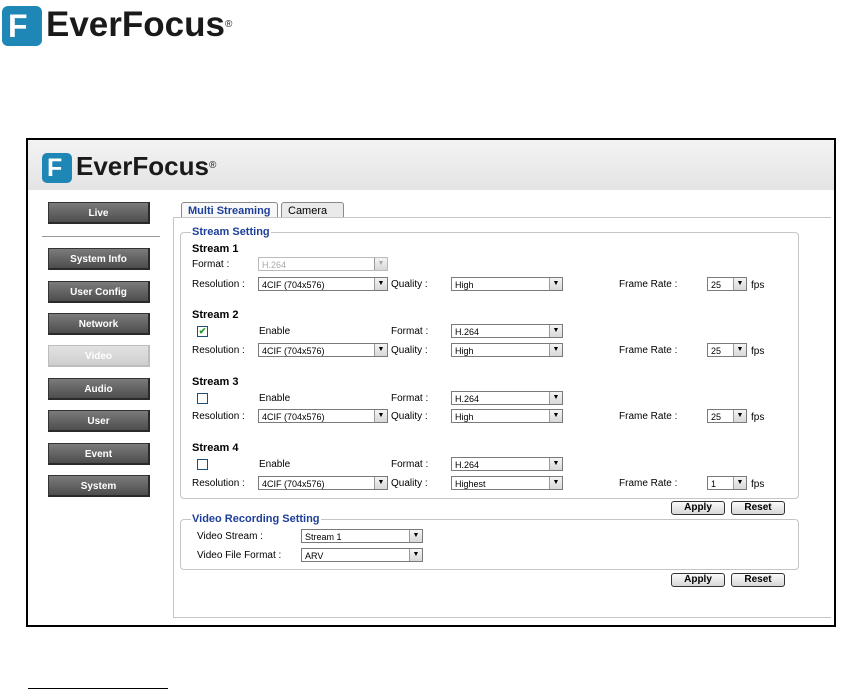 The image size is (858, 691). What do you see at coordinates (698, 508) in the screenshot?
I see `stream-apply-button: Apply` at bounding box center [698, 508].